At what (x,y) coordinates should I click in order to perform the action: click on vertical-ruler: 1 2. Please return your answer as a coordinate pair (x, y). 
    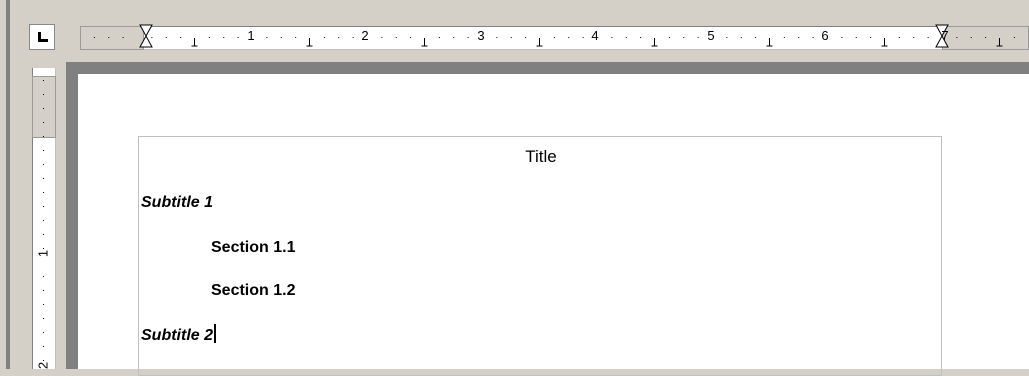
    Looking at the image, I should click on (40, 218).